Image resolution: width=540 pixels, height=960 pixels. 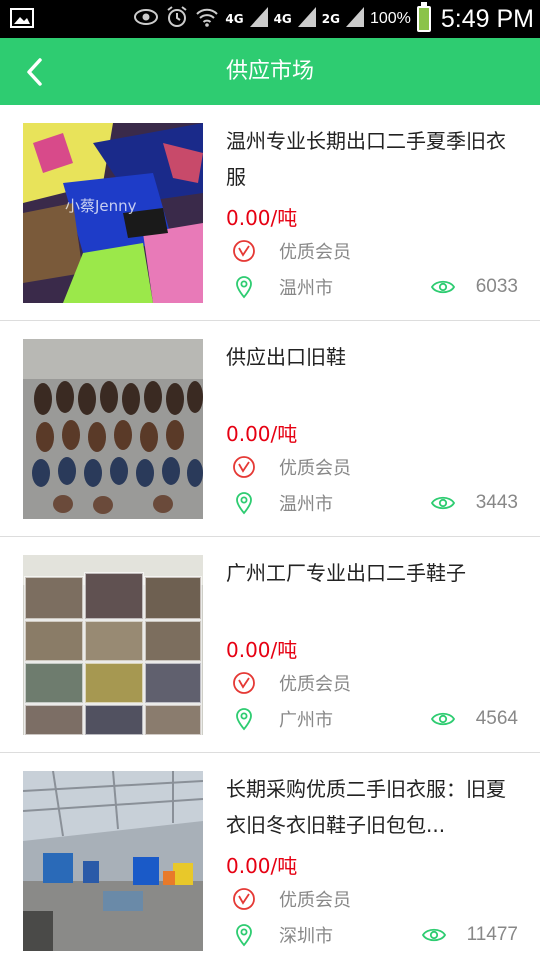 What do you see at coordinates (390, 18) in the screenshot?
I see `battery-percent: 100%` at bounding box center [390, 18].